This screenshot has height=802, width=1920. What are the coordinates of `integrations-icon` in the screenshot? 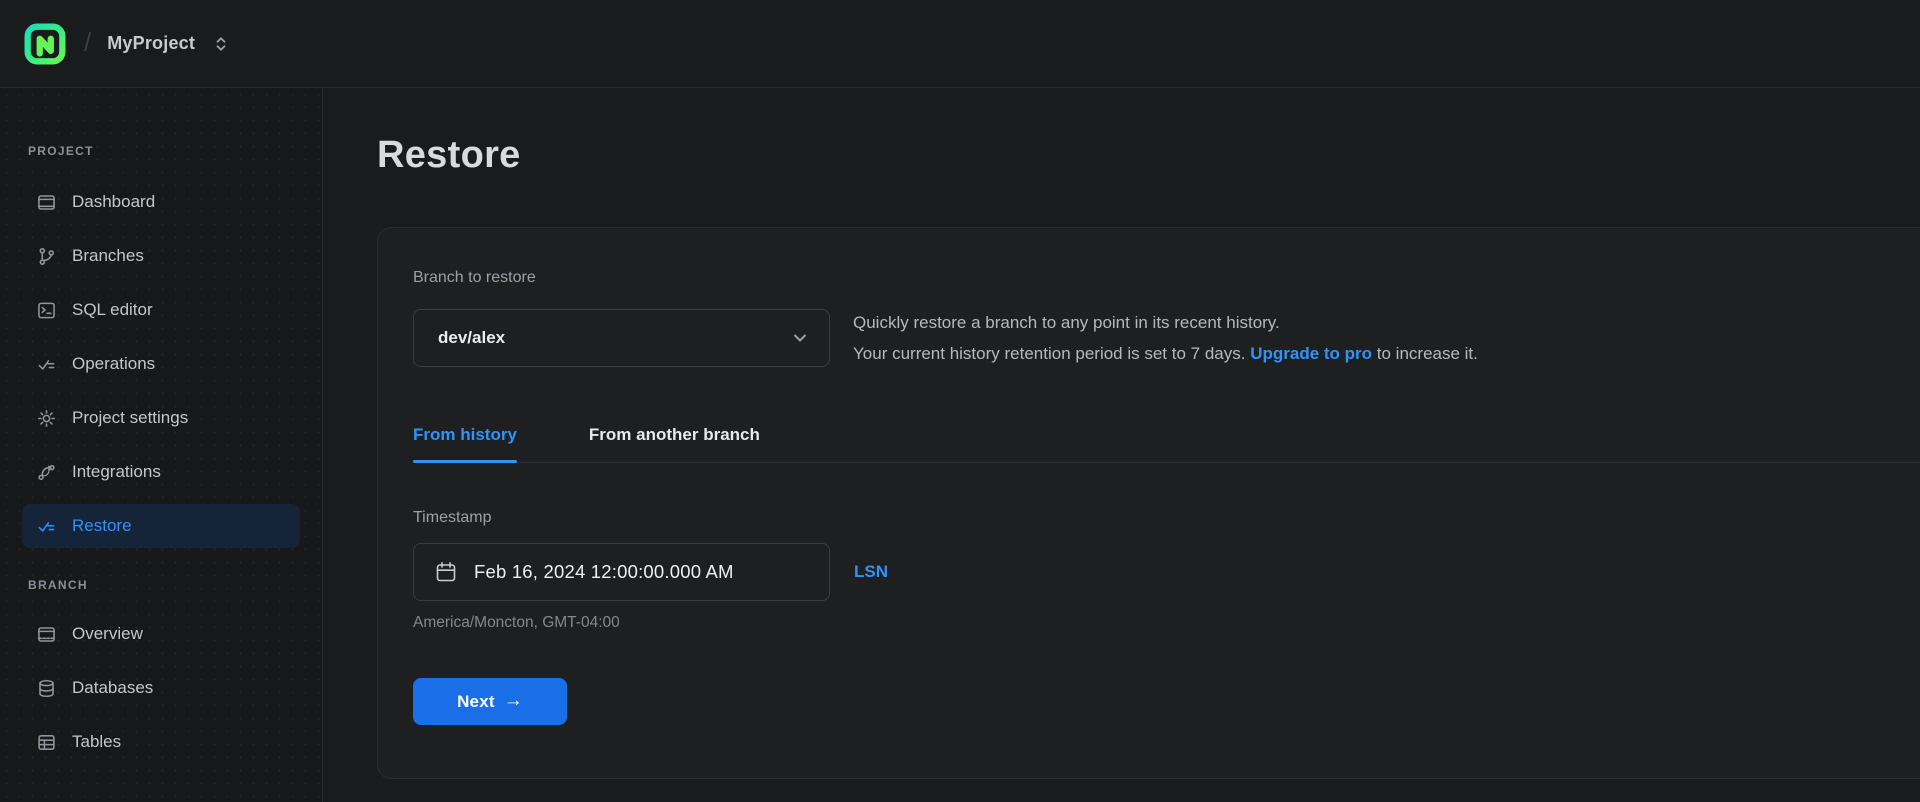 It's located at (46, 472).